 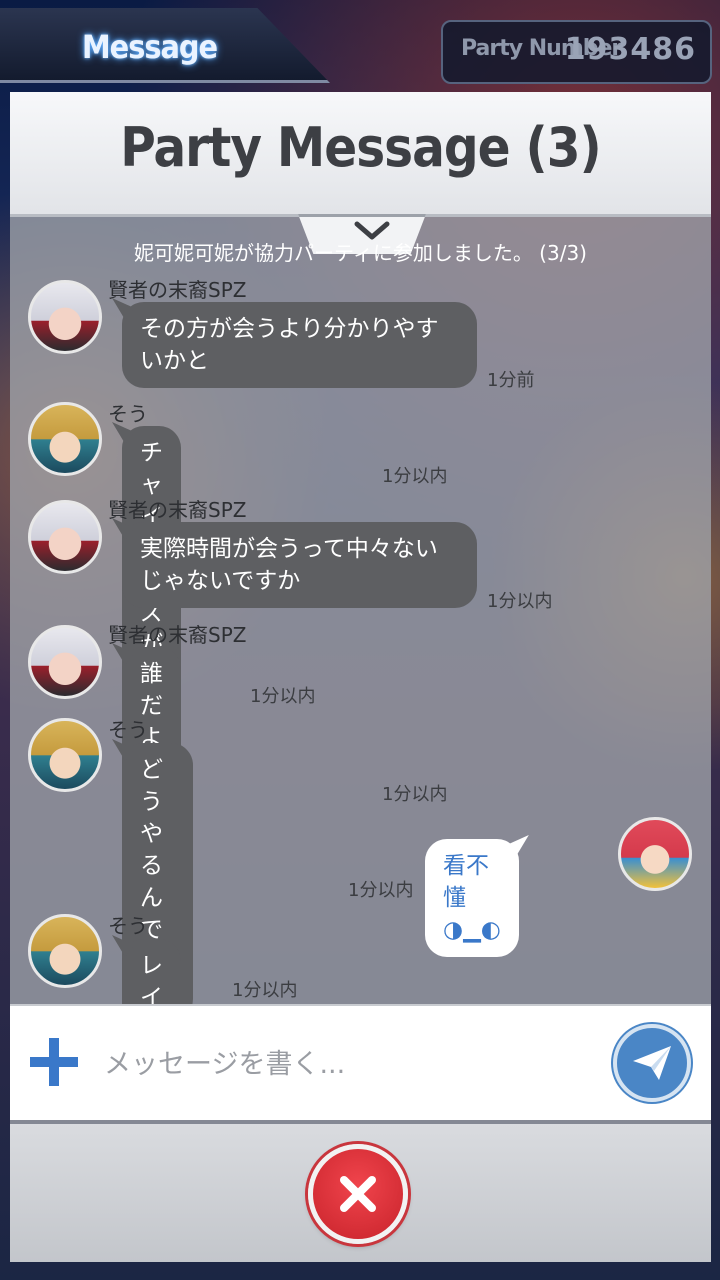 I want to click on message-line: 看不懂◑▁◐, so click(x=472, y=898).